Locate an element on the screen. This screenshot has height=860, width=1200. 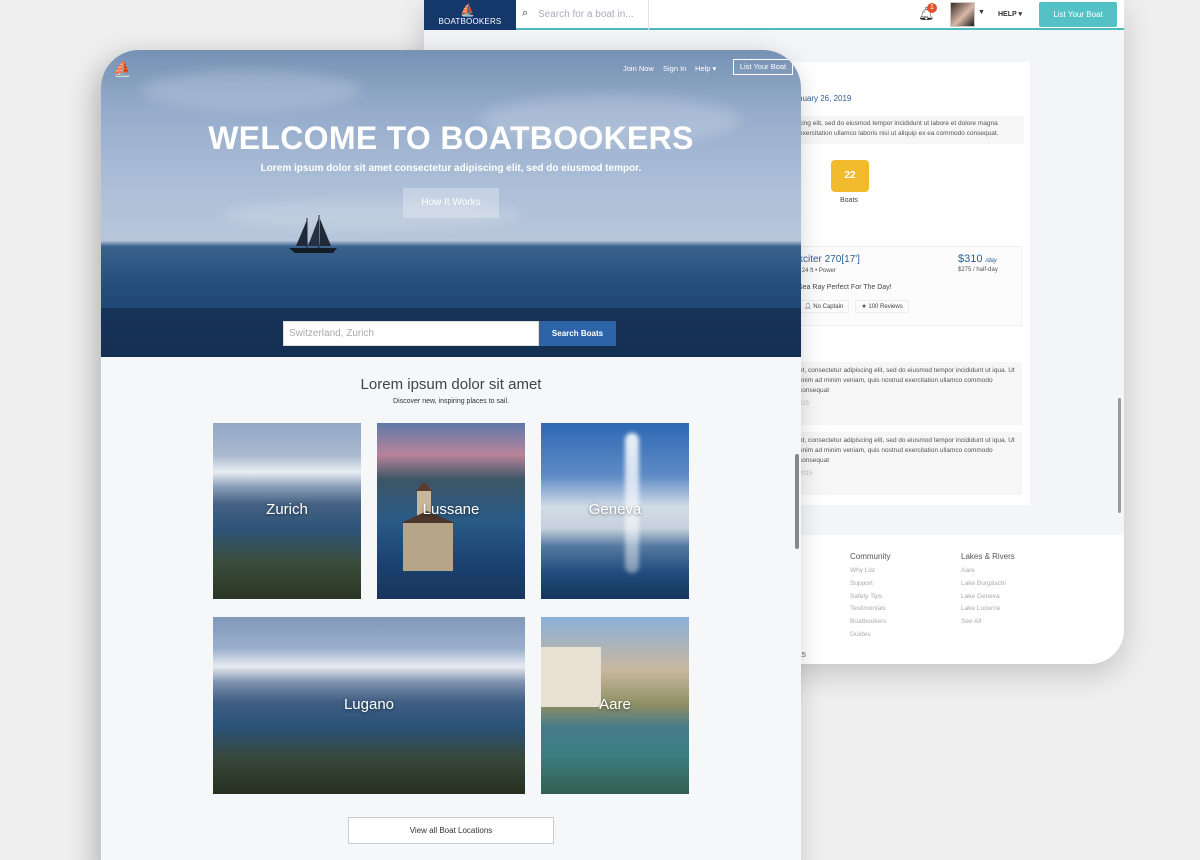
location-card-aare: Aare is located at coordinates (615, 705).